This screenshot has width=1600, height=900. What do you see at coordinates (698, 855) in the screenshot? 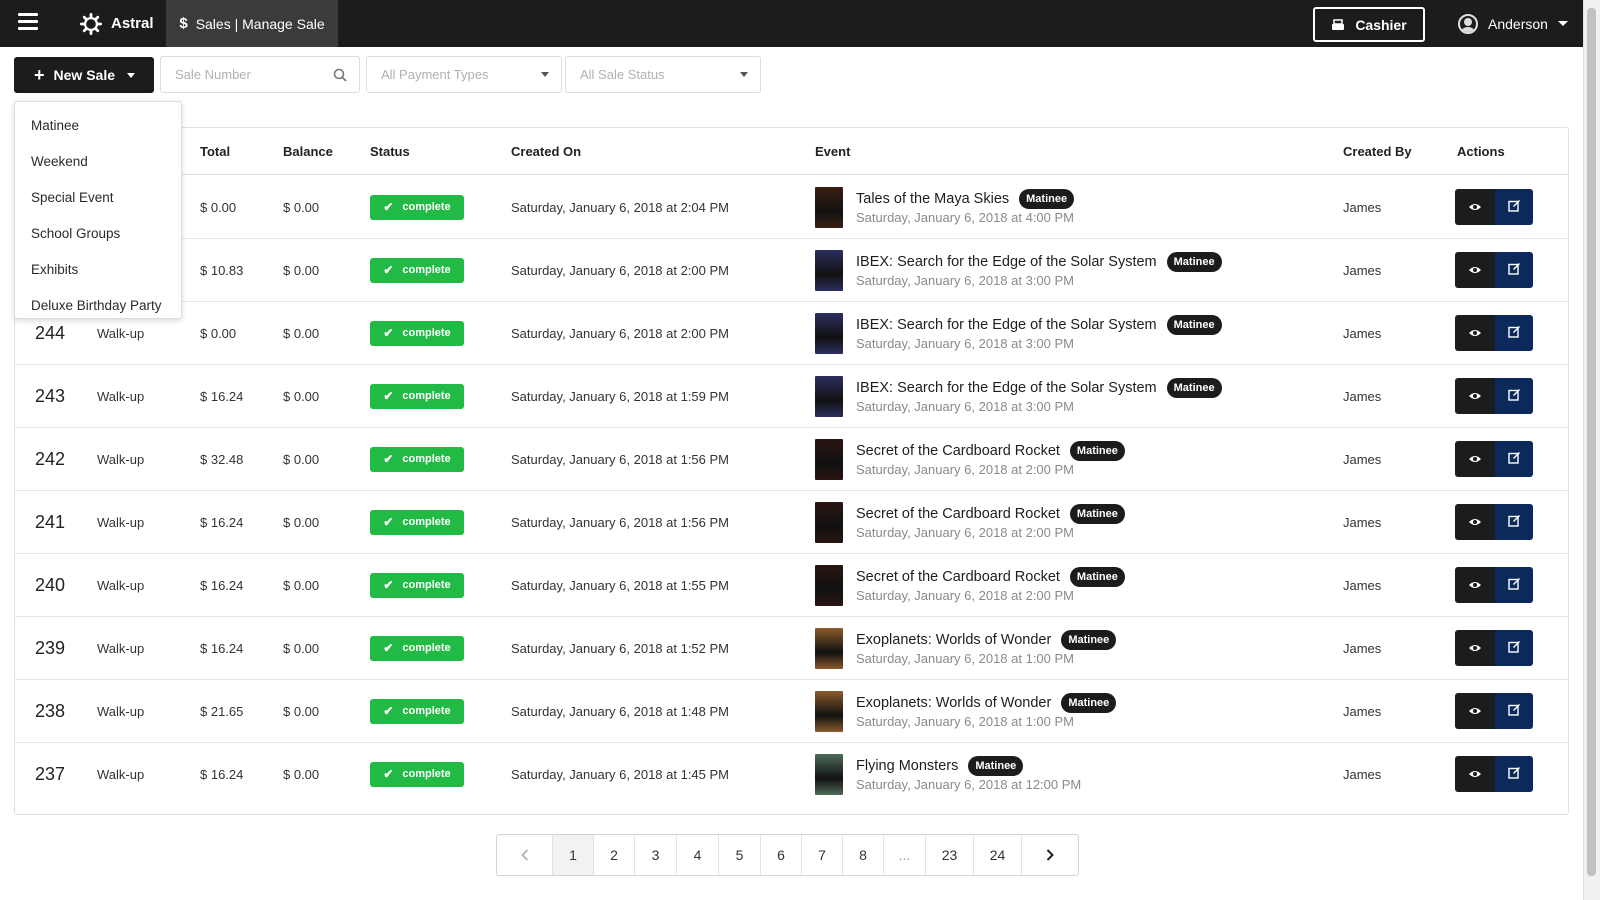
I see `pagination-page: 4` at bounding box center [698, 855].